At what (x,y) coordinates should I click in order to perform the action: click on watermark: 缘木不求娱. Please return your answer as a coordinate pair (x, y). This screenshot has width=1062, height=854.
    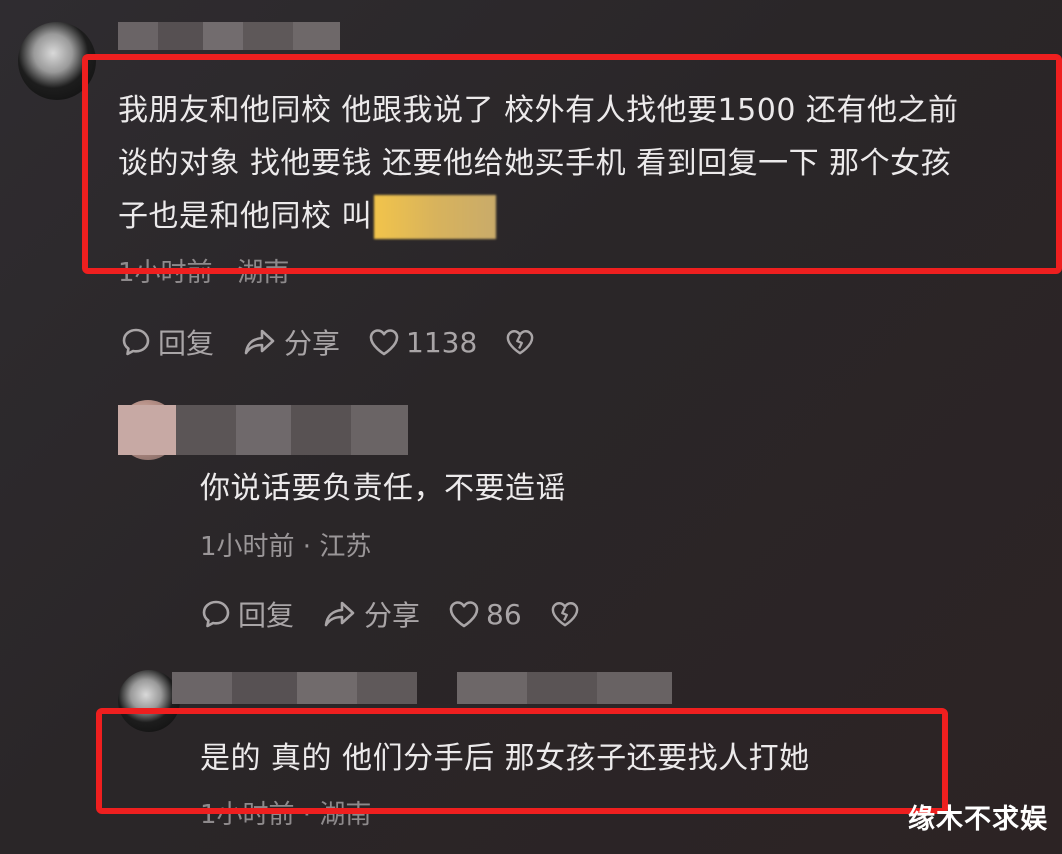
    Looking at the image, I should click on (978, 819).